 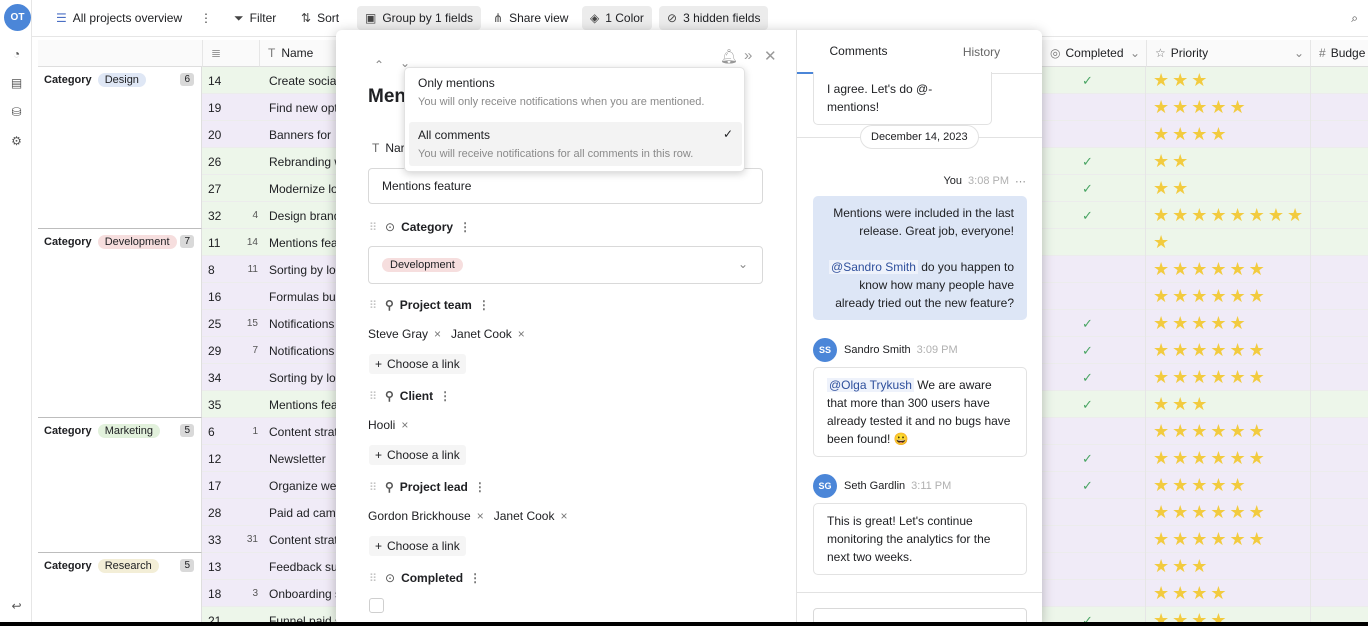 What do you see at coordinates (729, 56) in the screenshot?
I see `bell-icon: 🔔︎` at bounding box center [729, 56].